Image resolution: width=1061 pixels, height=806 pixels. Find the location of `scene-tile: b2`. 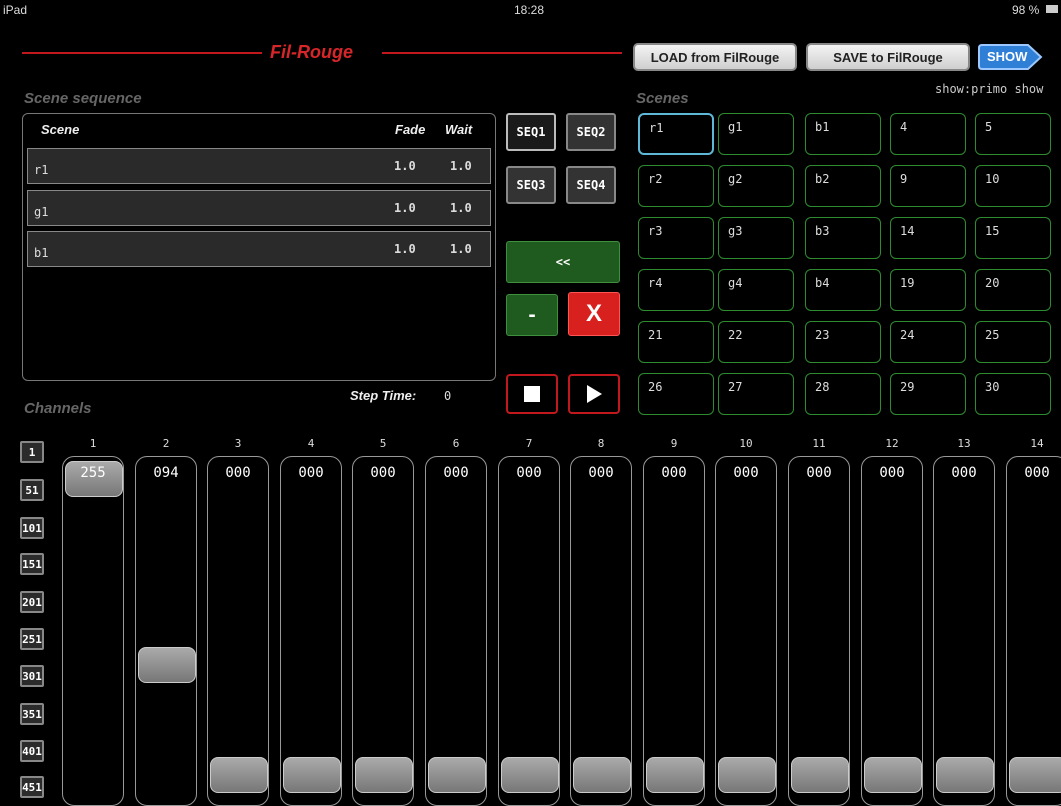

scene-tile: b2 is located at coordinates (843, 186).